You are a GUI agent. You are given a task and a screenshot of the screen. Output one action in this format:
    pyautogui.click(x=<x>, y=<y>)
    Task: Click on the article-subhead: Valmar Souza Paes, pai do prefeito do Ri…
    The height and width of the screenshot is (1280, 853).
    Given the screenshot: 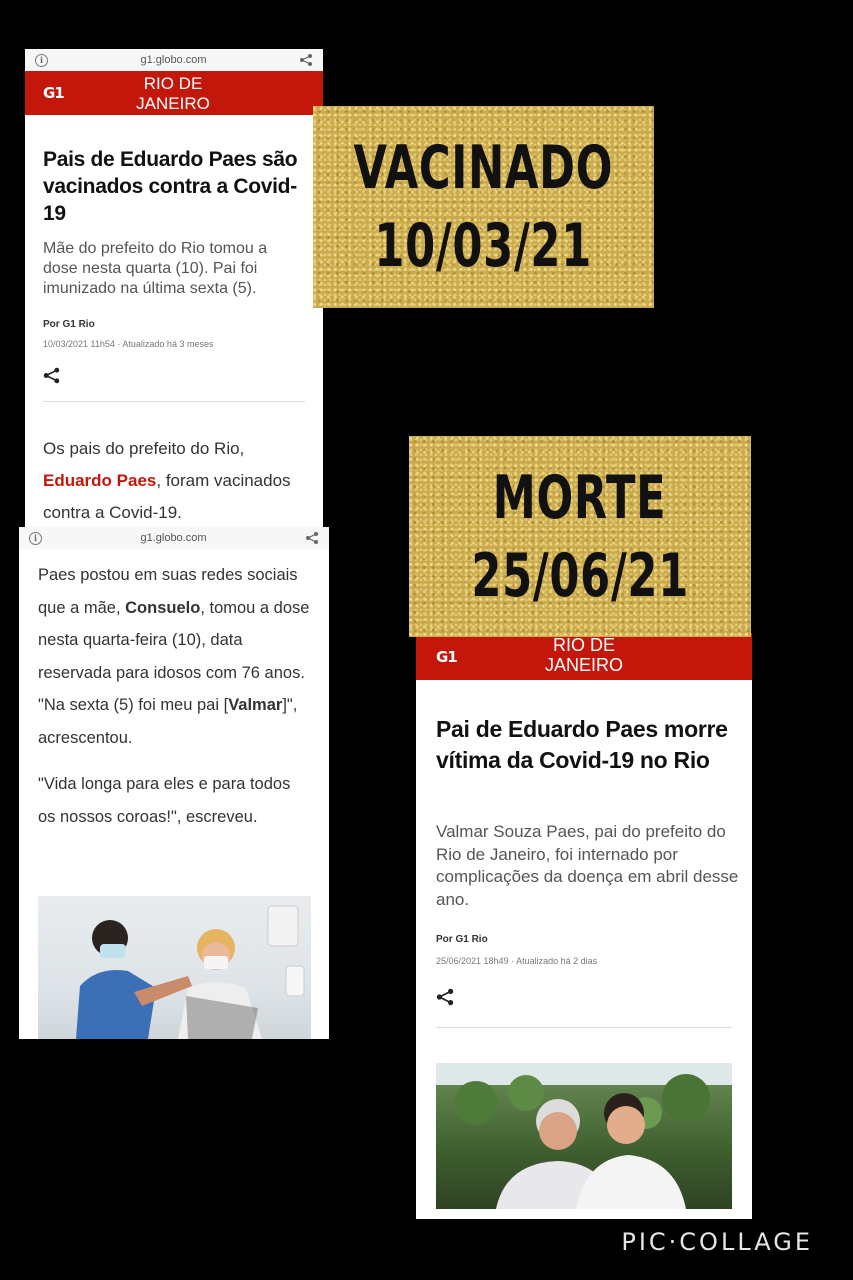 What is the action you would take?
    pyautogui.click(x=587, y=865)
    